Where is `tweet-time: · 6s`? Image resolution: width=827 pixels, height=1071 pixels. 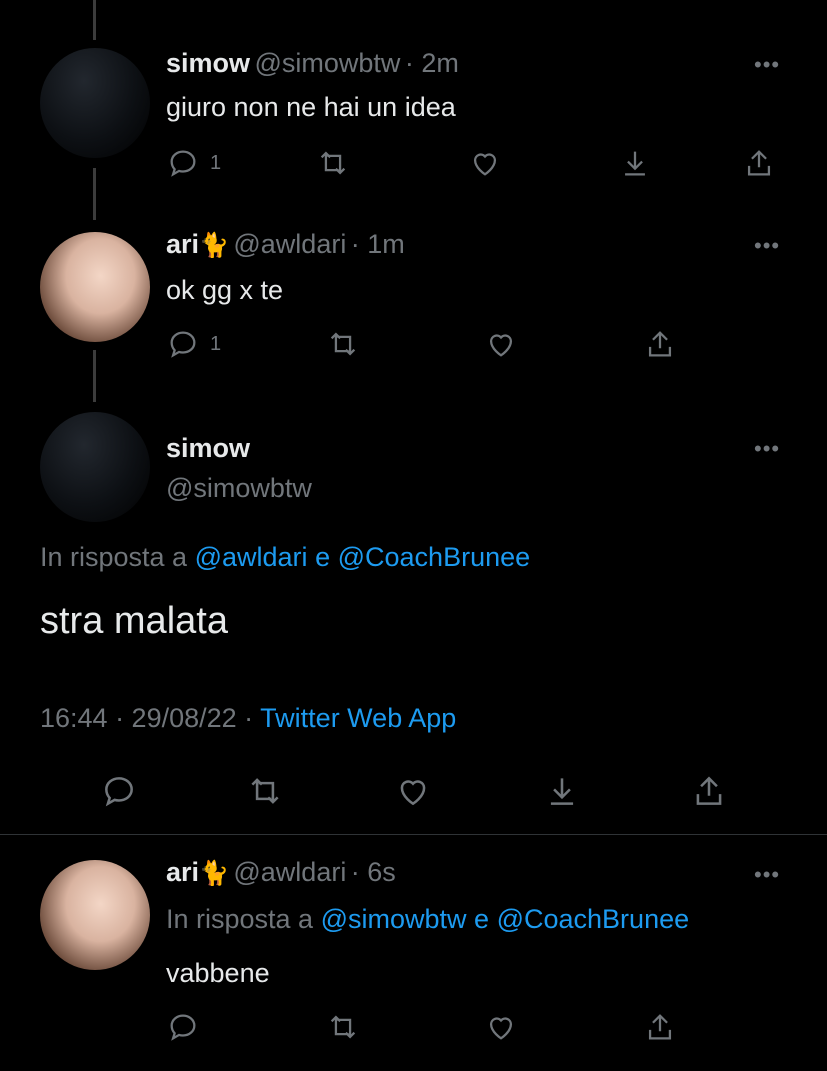 tweet-time: · 6s is located at coordinates (373, 872).